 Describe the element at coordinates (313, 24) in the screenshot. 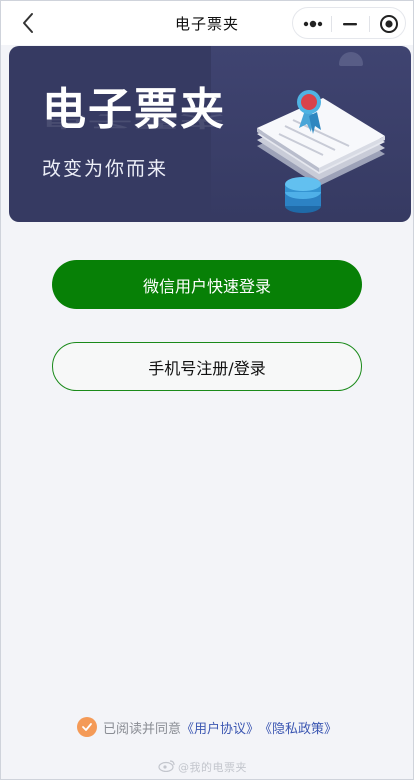

I see `more-dots-icon` at that location.